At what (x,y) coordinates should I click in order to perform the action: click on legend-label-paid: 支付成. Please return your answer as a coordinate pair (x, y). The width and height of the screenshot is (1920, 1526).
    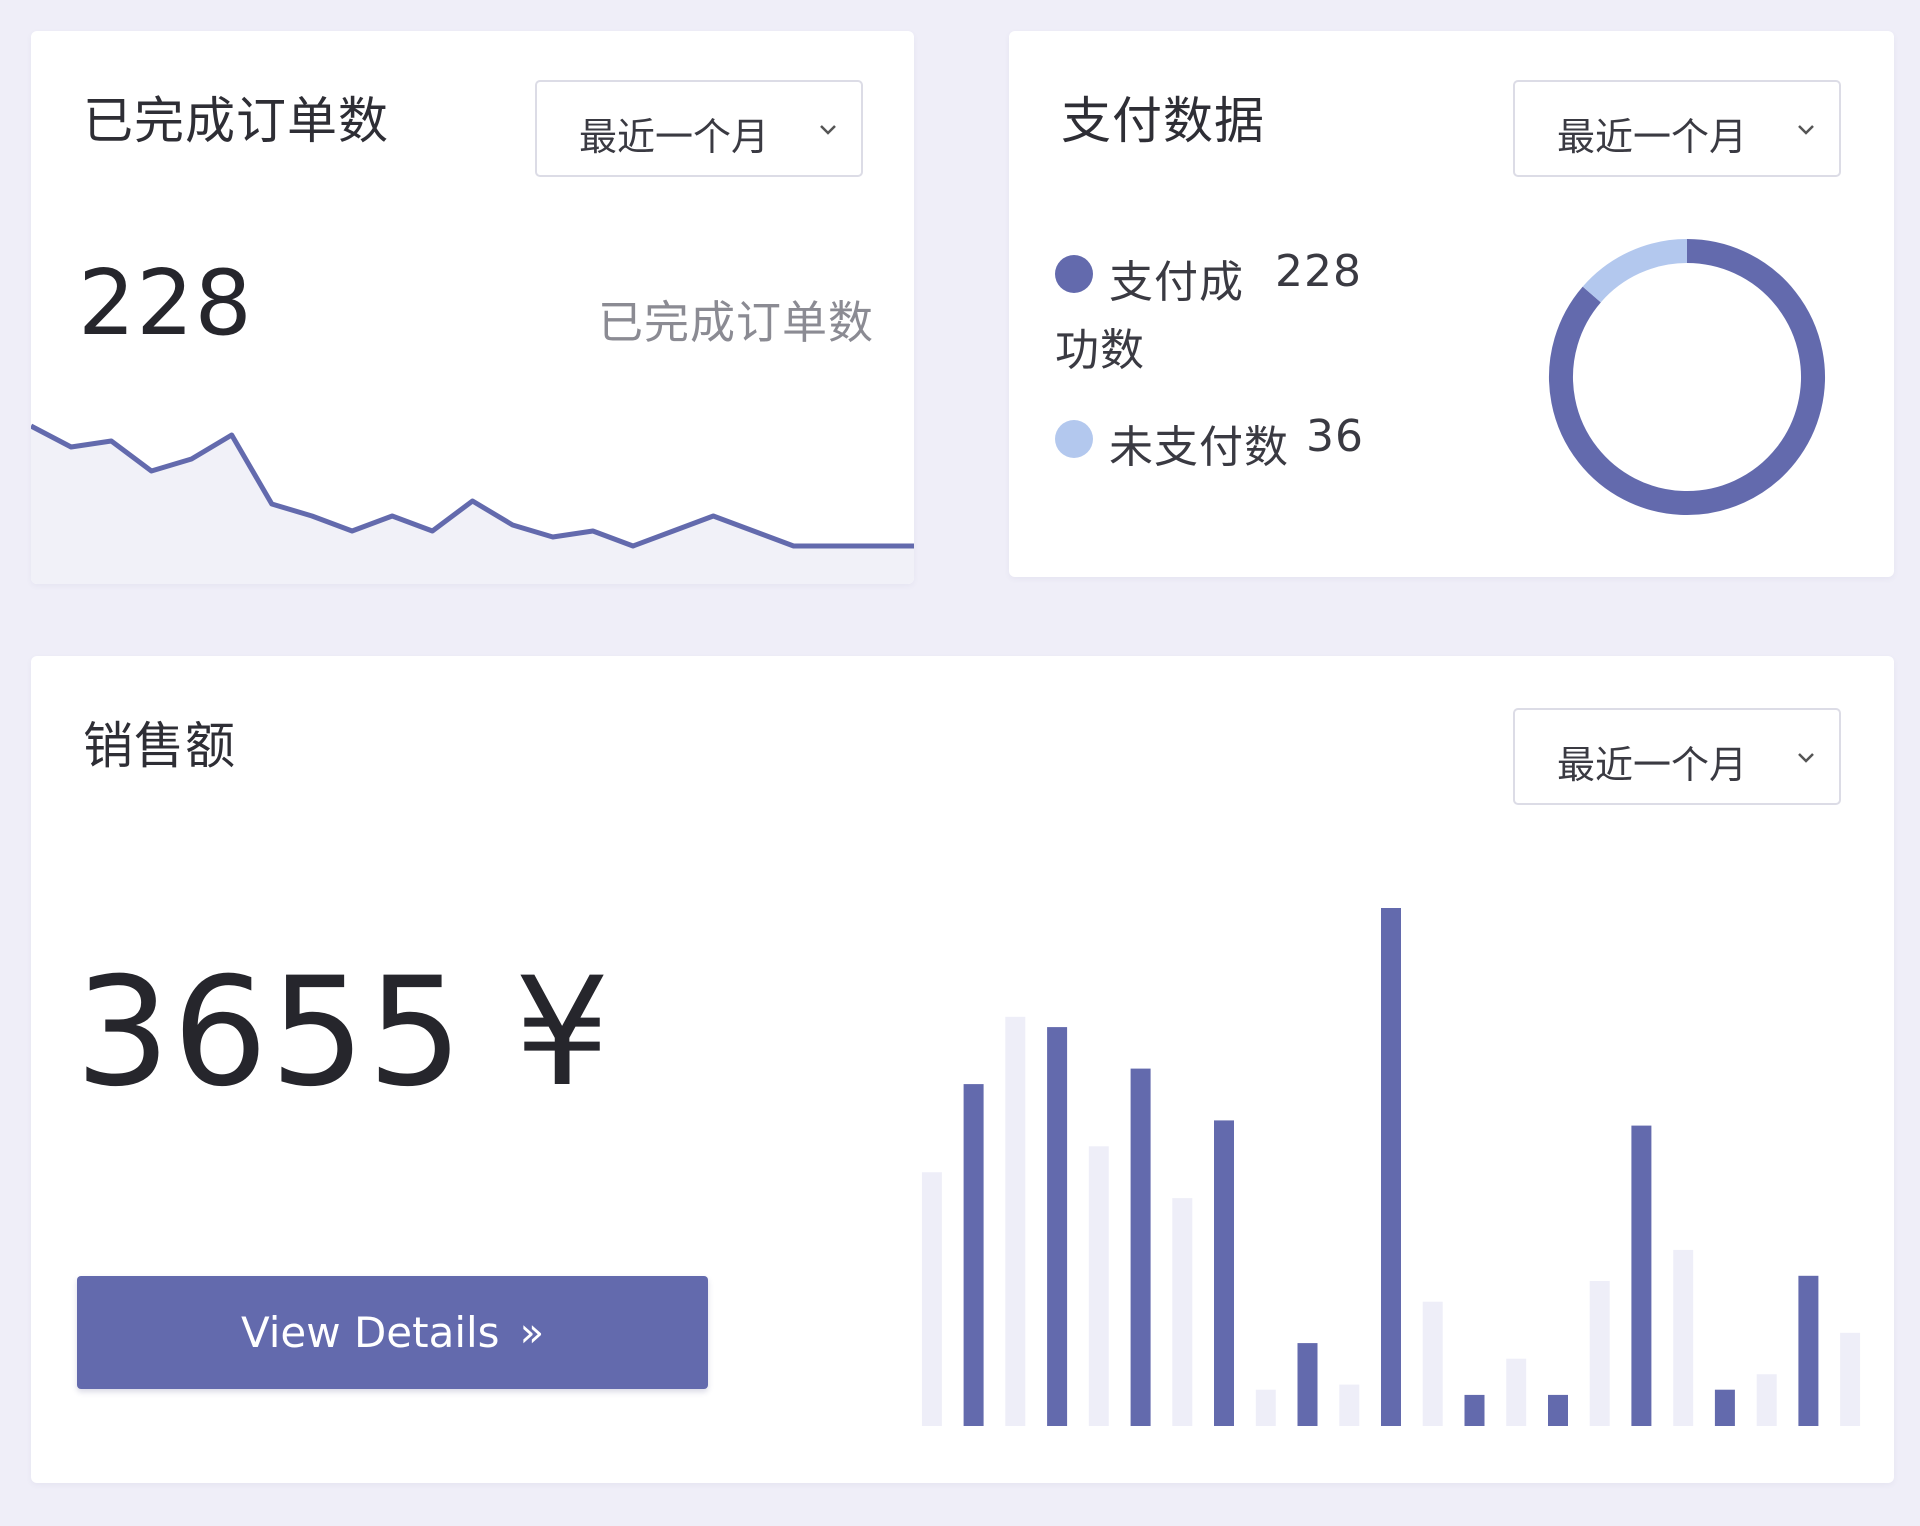
    Looking at the image, I should click on (1176, 282).